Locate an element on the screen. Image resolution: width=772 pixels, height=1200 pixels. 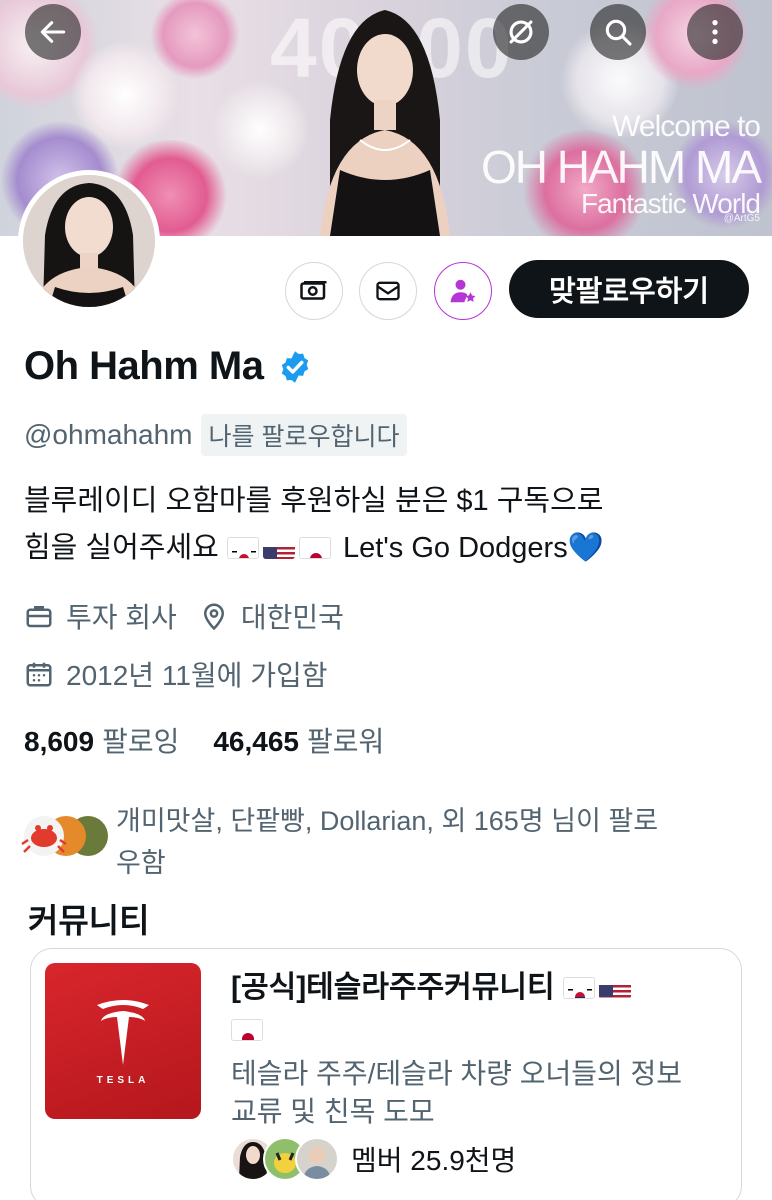
more-options-button is located at coordinates (715, 32).